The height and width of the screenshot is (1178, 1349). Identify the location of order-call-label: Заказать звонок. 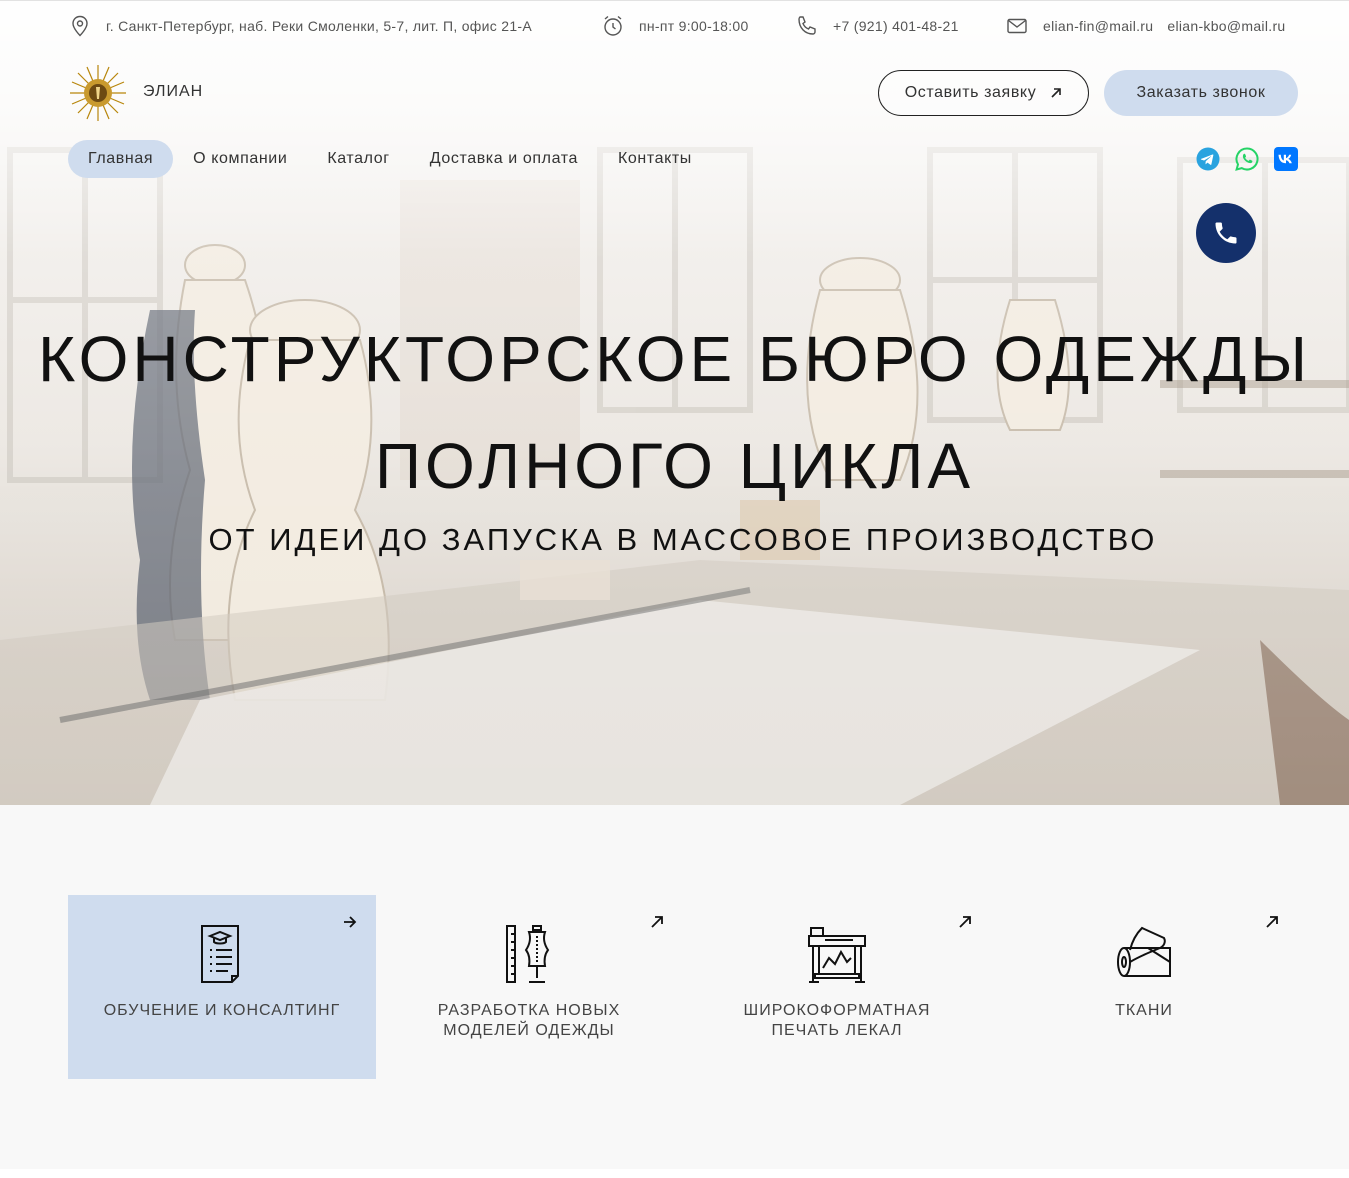
(1201, 92).